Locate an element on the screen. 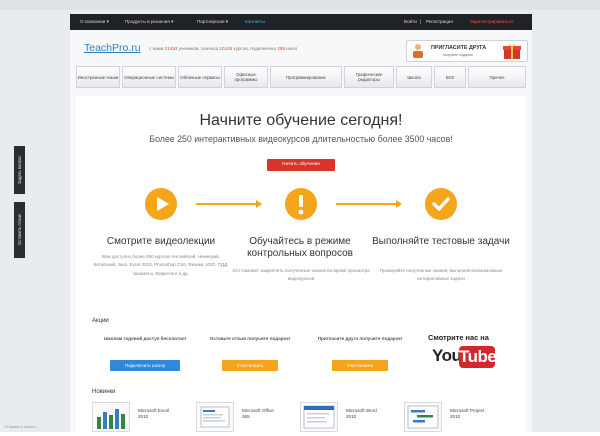  promo-title-invite: Пригласите друга получите подарок! is located at coordinates (360, 338).